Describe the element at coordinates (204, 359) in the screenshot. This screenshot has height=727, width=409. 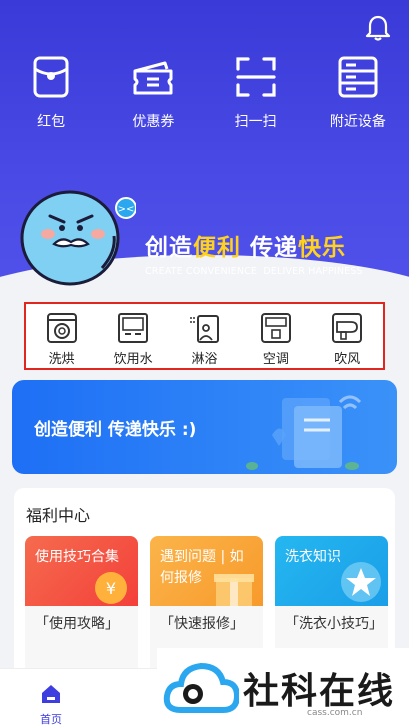
I see `appliance-label: 淋浴` at that location.